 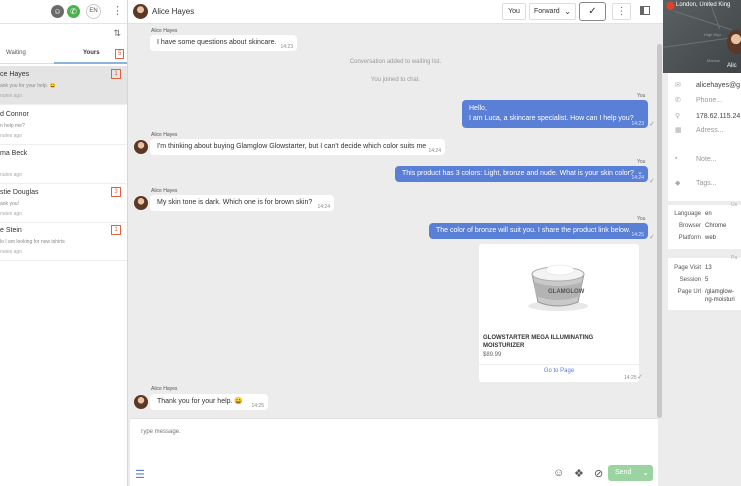 What do you see at coordinates (57, 11) in the screenshot?
I see `status-icon: ☺` at bounding box center [57, 11].